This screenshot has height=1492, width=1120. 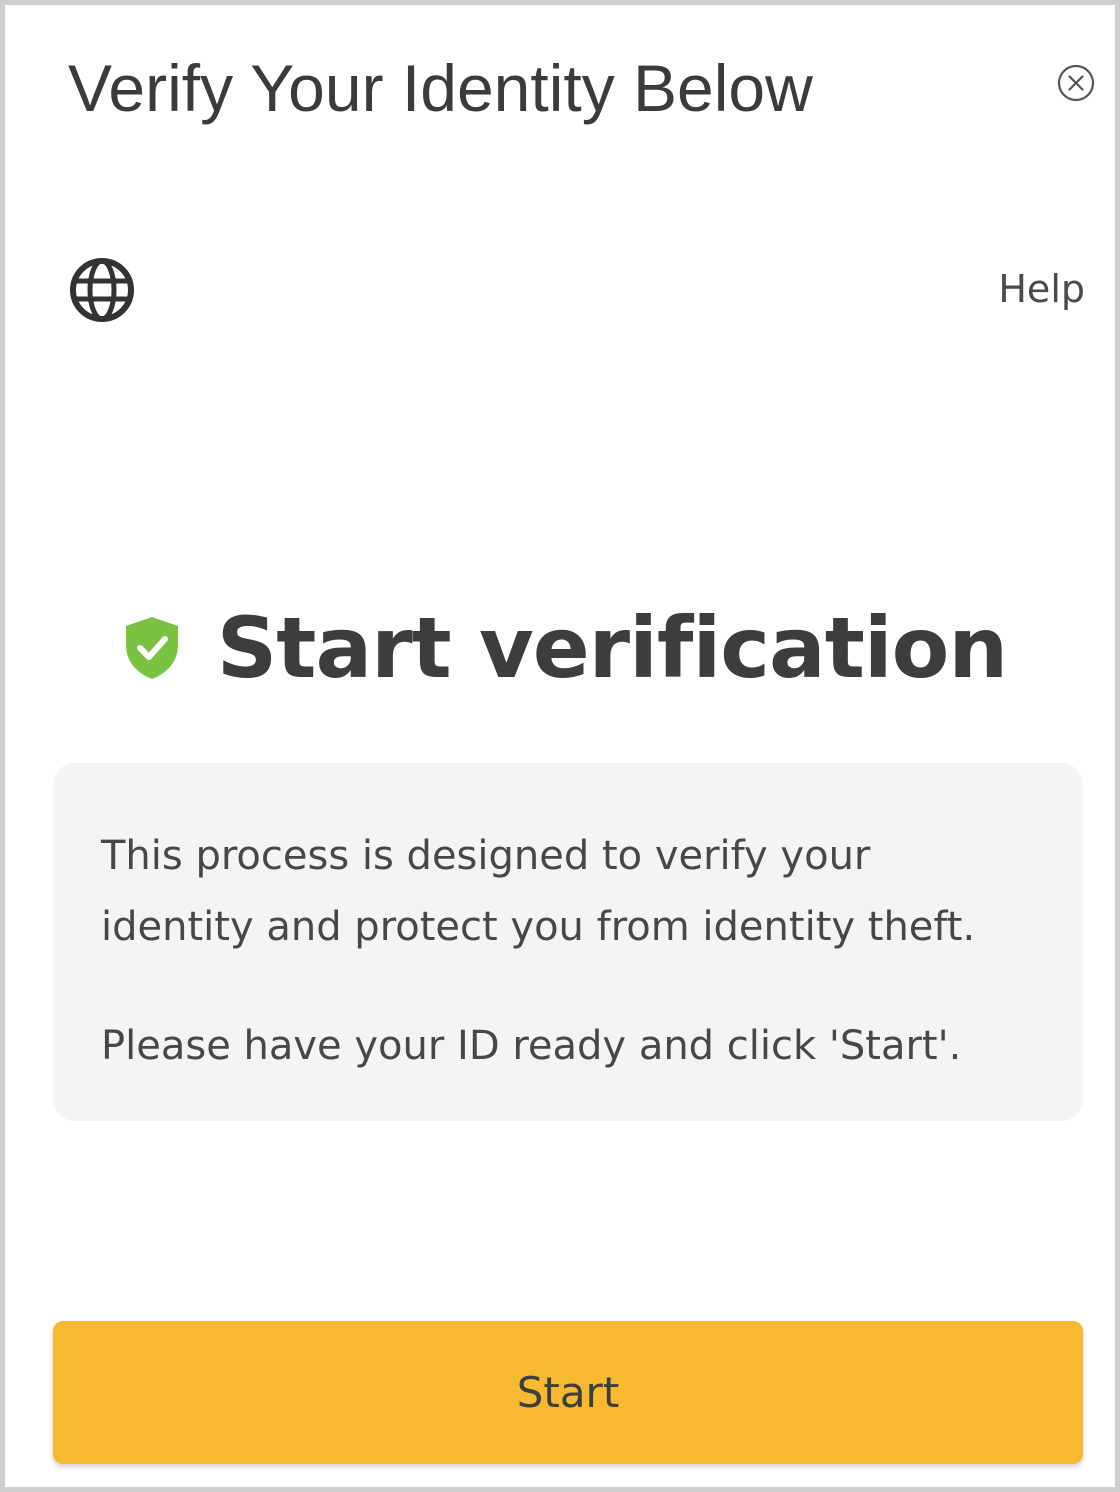 I want to click on heading-row: Start verification, so click(x=562, y=648).